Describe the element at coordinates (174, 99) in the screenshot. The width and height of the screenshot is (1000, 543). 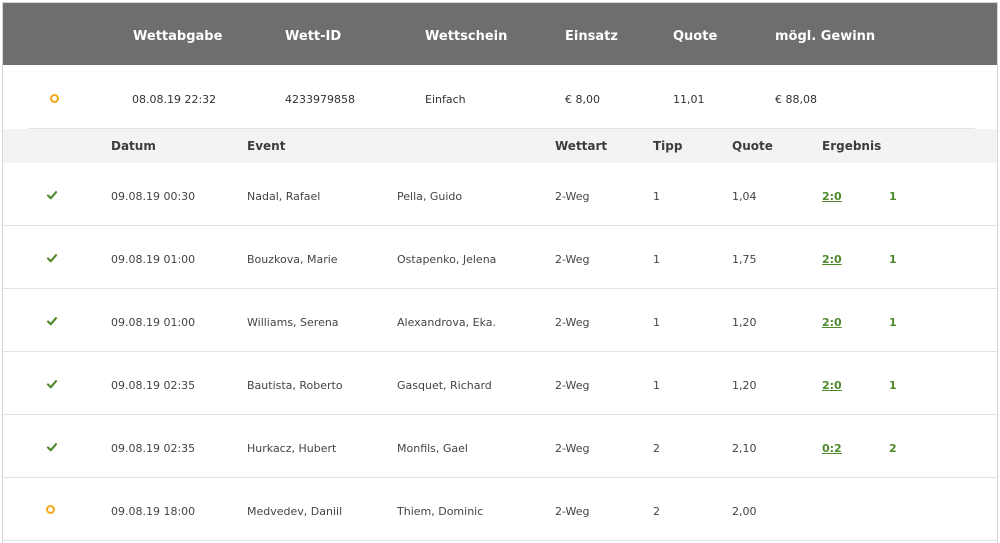
I see `summary-date: 08.08.19 22:32` at that location.